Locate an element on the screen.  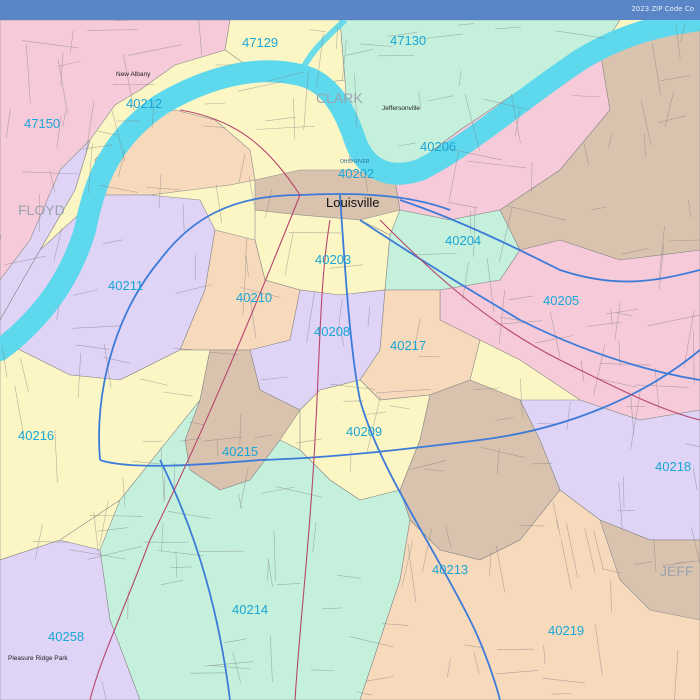
zip-label-40214: 40214 is located at coordinates (250, 609).